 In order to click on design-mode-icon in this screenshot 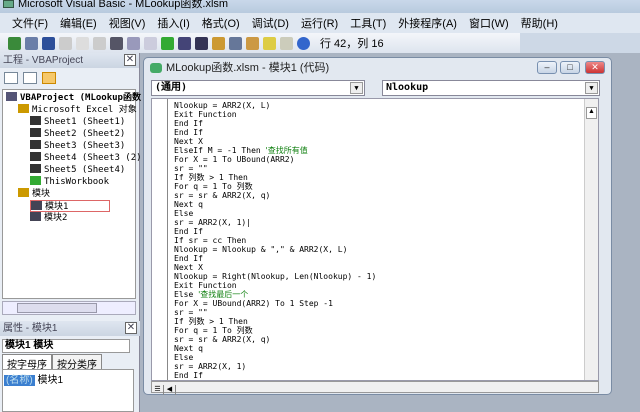, I will do `click(218, 43)`.